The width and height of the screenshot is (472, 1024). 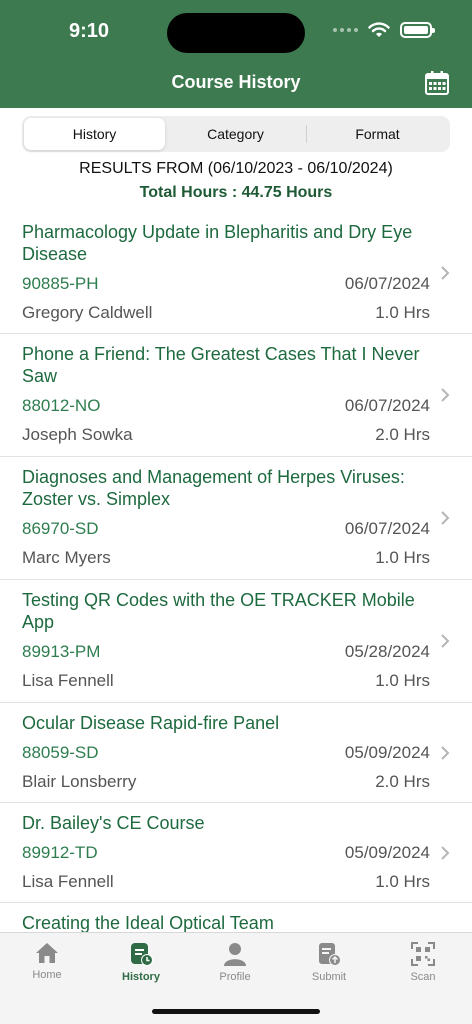 I want to click on course-code: 89913-PM, so click(x=61, y=651).